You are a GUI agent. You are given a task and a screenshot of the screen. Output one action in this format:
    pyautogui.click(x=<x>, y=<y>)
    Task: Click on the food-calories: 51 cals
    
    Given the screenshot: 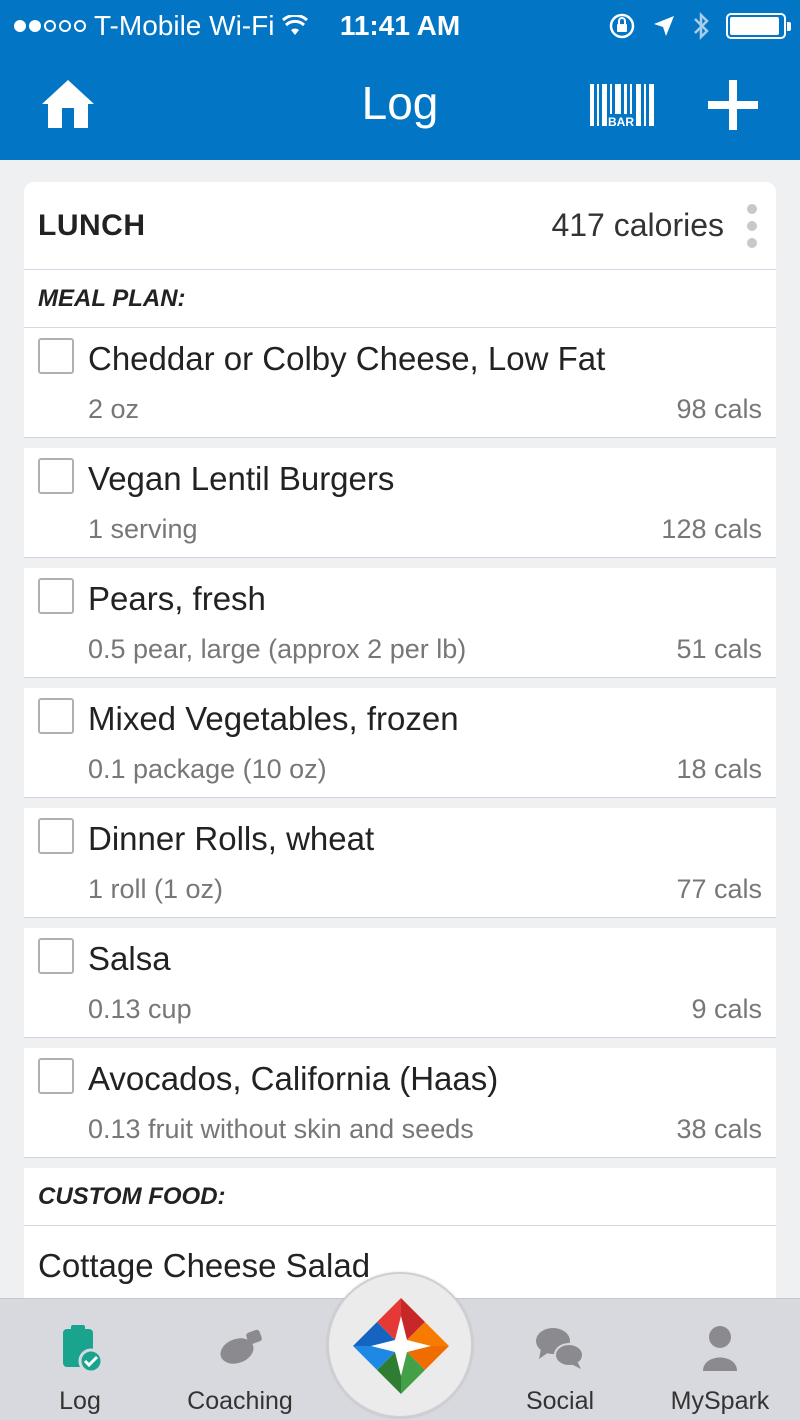 What is the action you would take?
    pyautogui.click(x=719, y=649)
    